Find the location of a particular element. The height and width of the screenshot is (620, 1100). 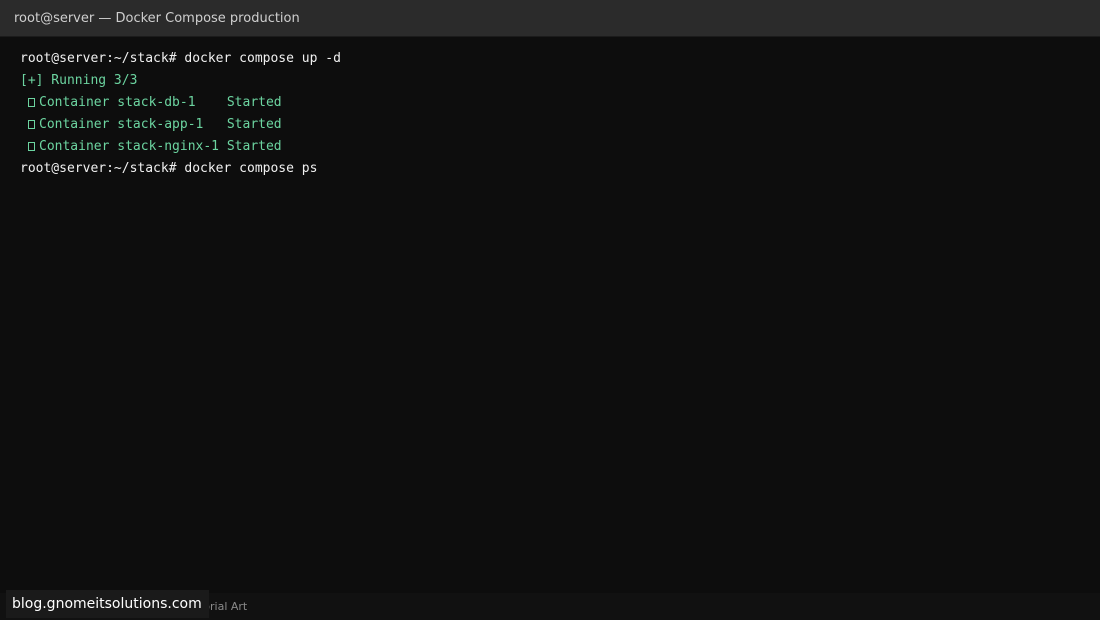

shell-command: docker compose up -d is located at coordinates (262, 58).